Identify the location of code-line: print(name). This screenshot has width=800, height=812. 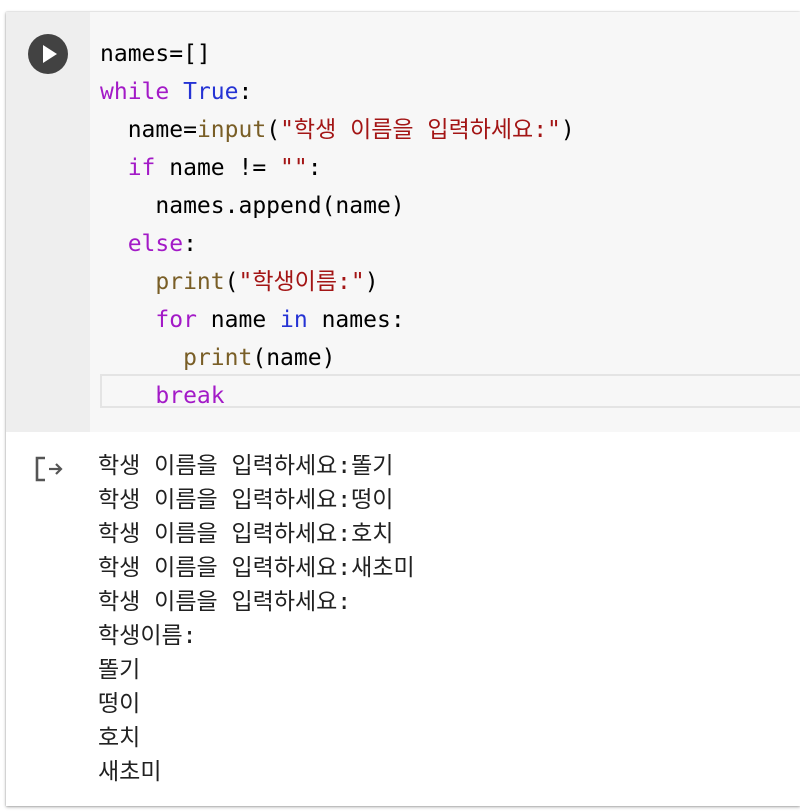
(337, 358).